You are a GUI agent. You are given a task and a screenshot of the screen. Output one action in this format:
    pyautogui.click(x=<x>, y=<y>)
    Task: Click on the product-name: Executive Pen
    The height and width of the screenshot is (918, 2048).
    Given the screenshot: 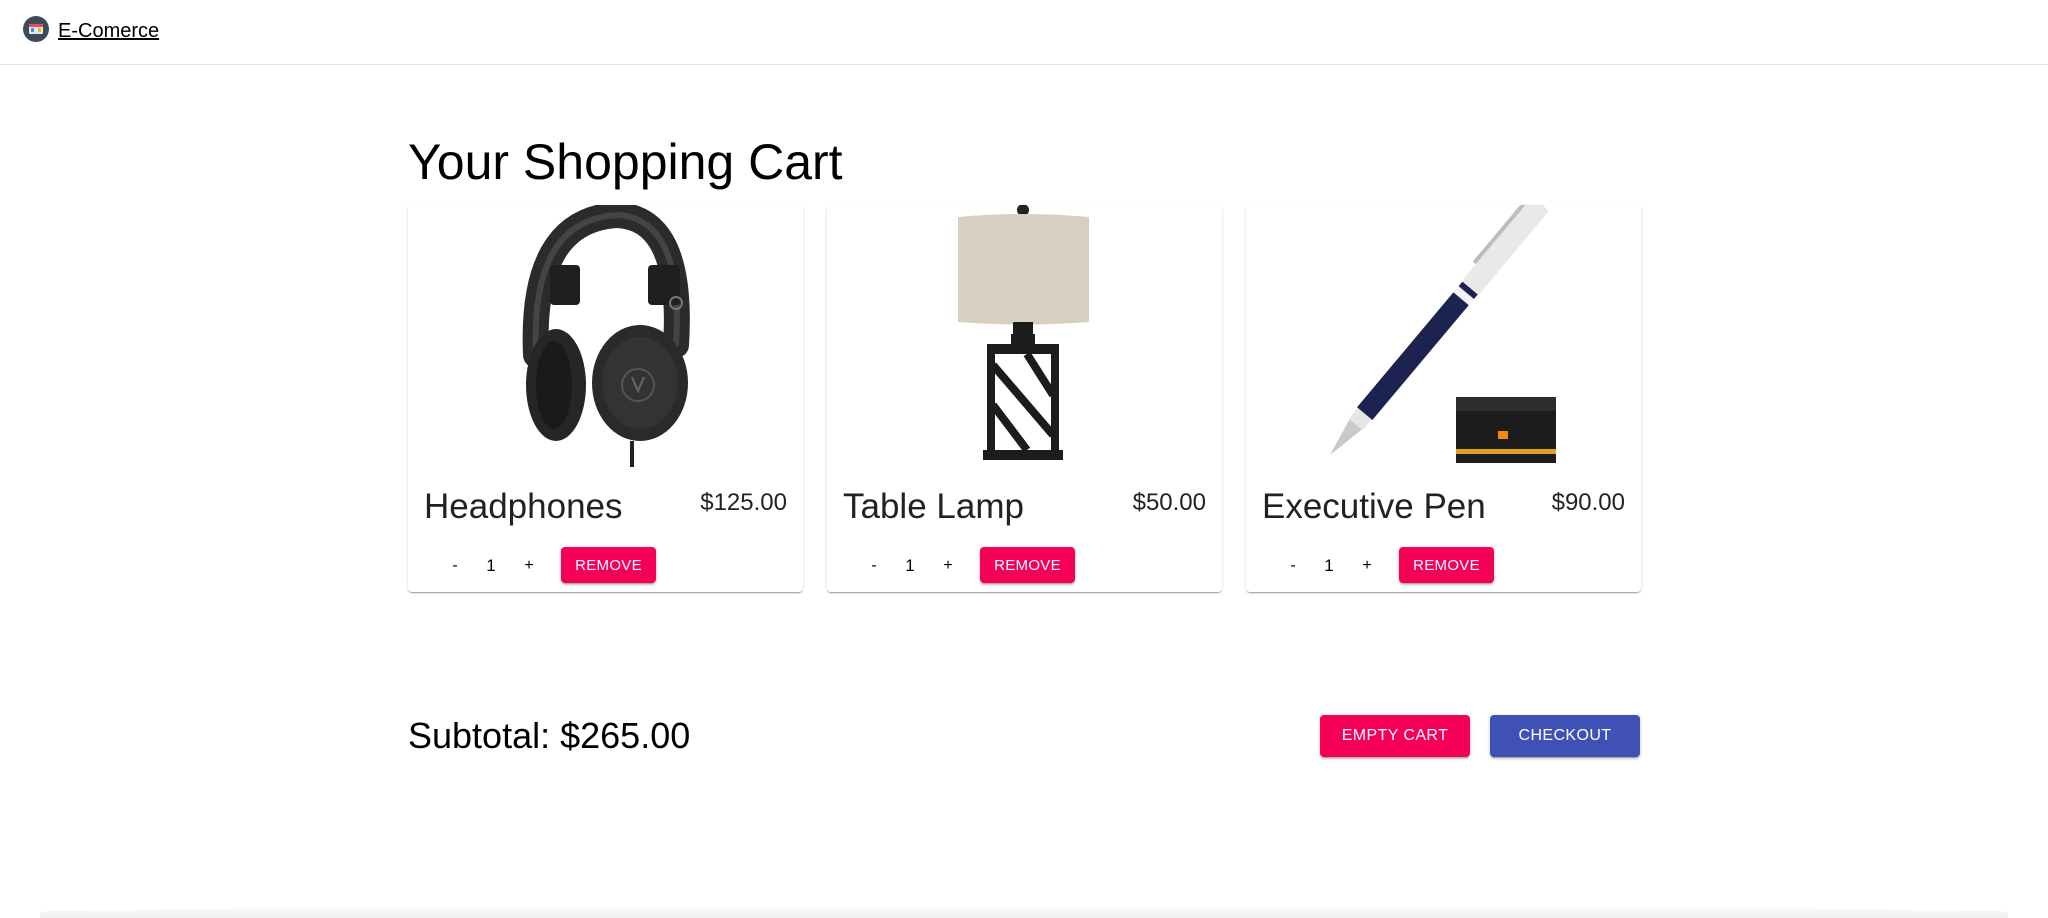 What is the action you would take?
    pyautogui.click(x=1374, y=506)
    